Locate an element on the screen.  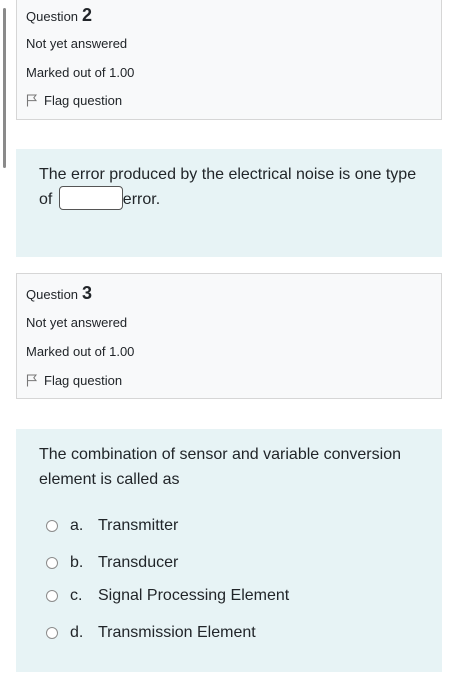
question-2-grade: Marked out of 1.00 is located at coordinates (80, 72).